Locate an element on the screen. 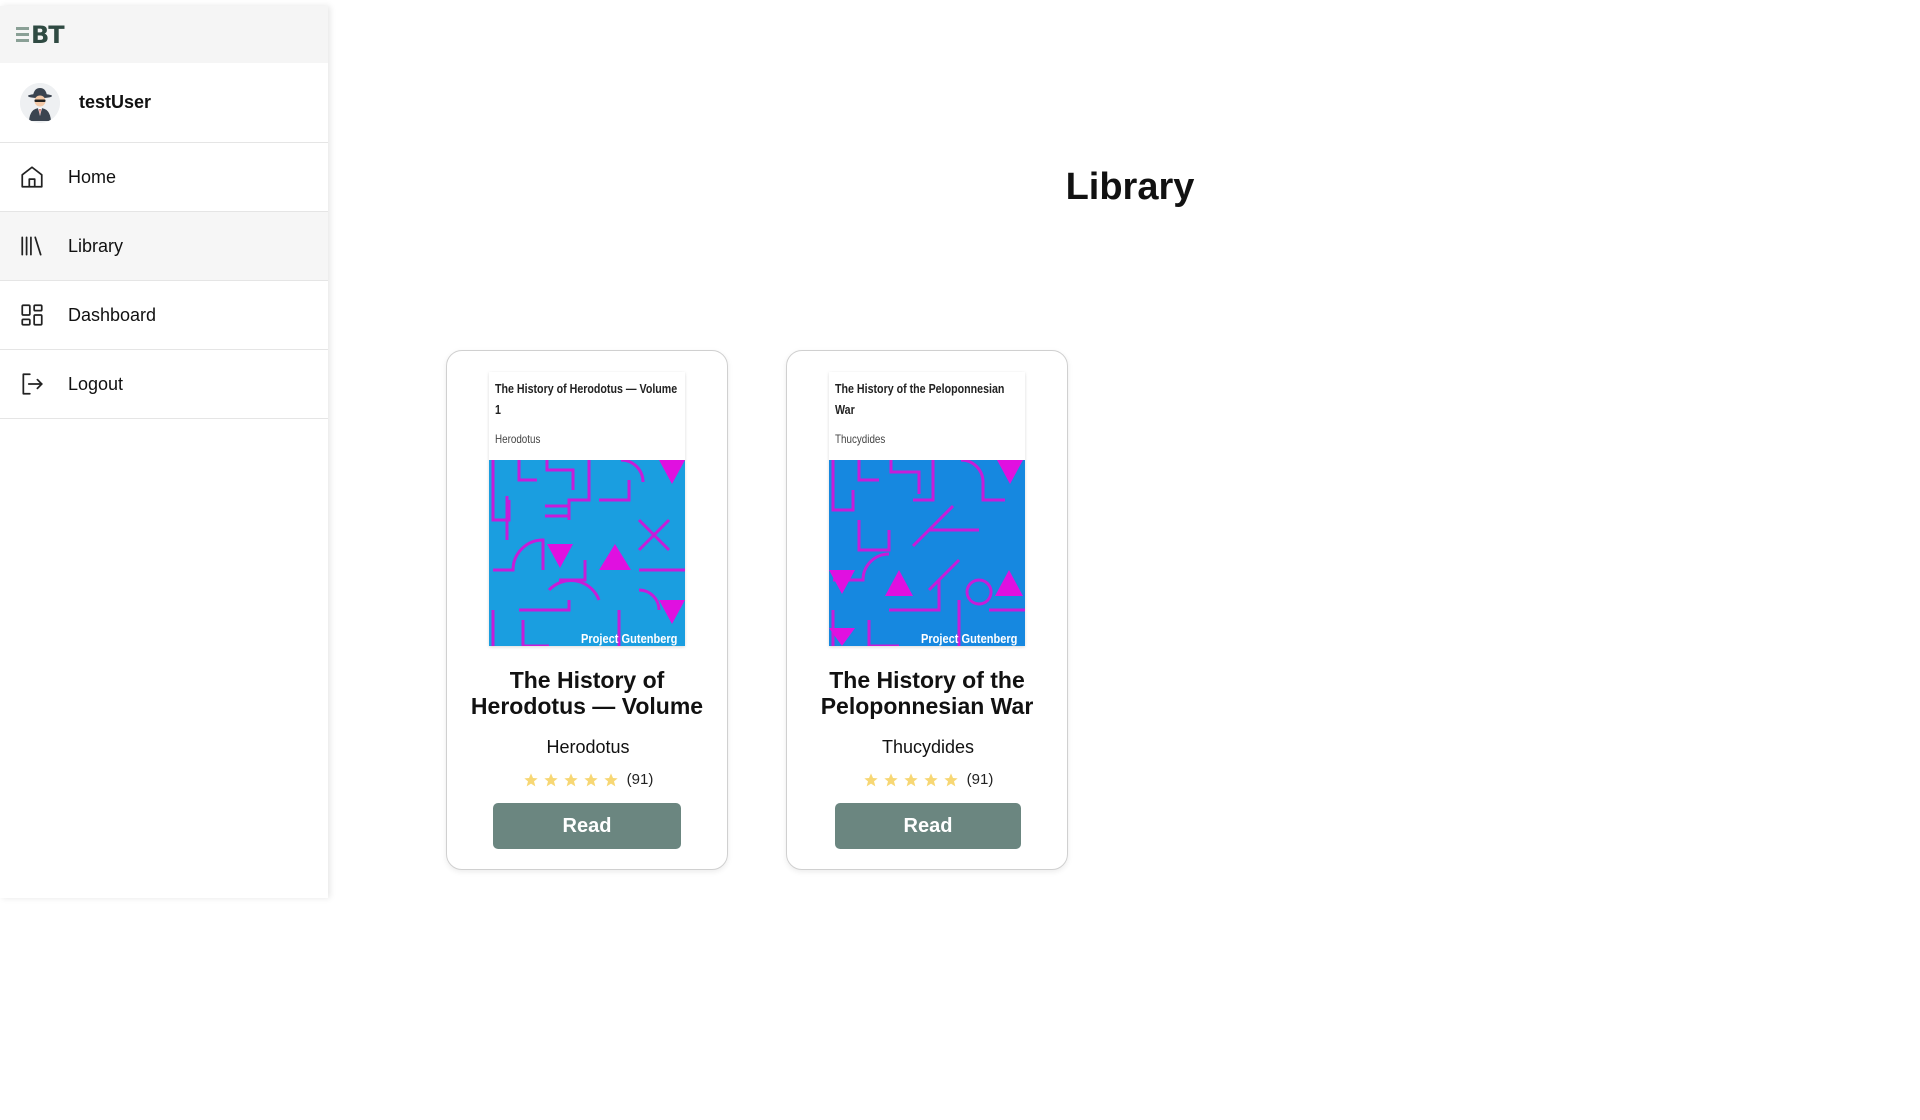 The height and width of the screenshot is (1120, 1920). page-title: Library is located at coordinates (1130, 187).